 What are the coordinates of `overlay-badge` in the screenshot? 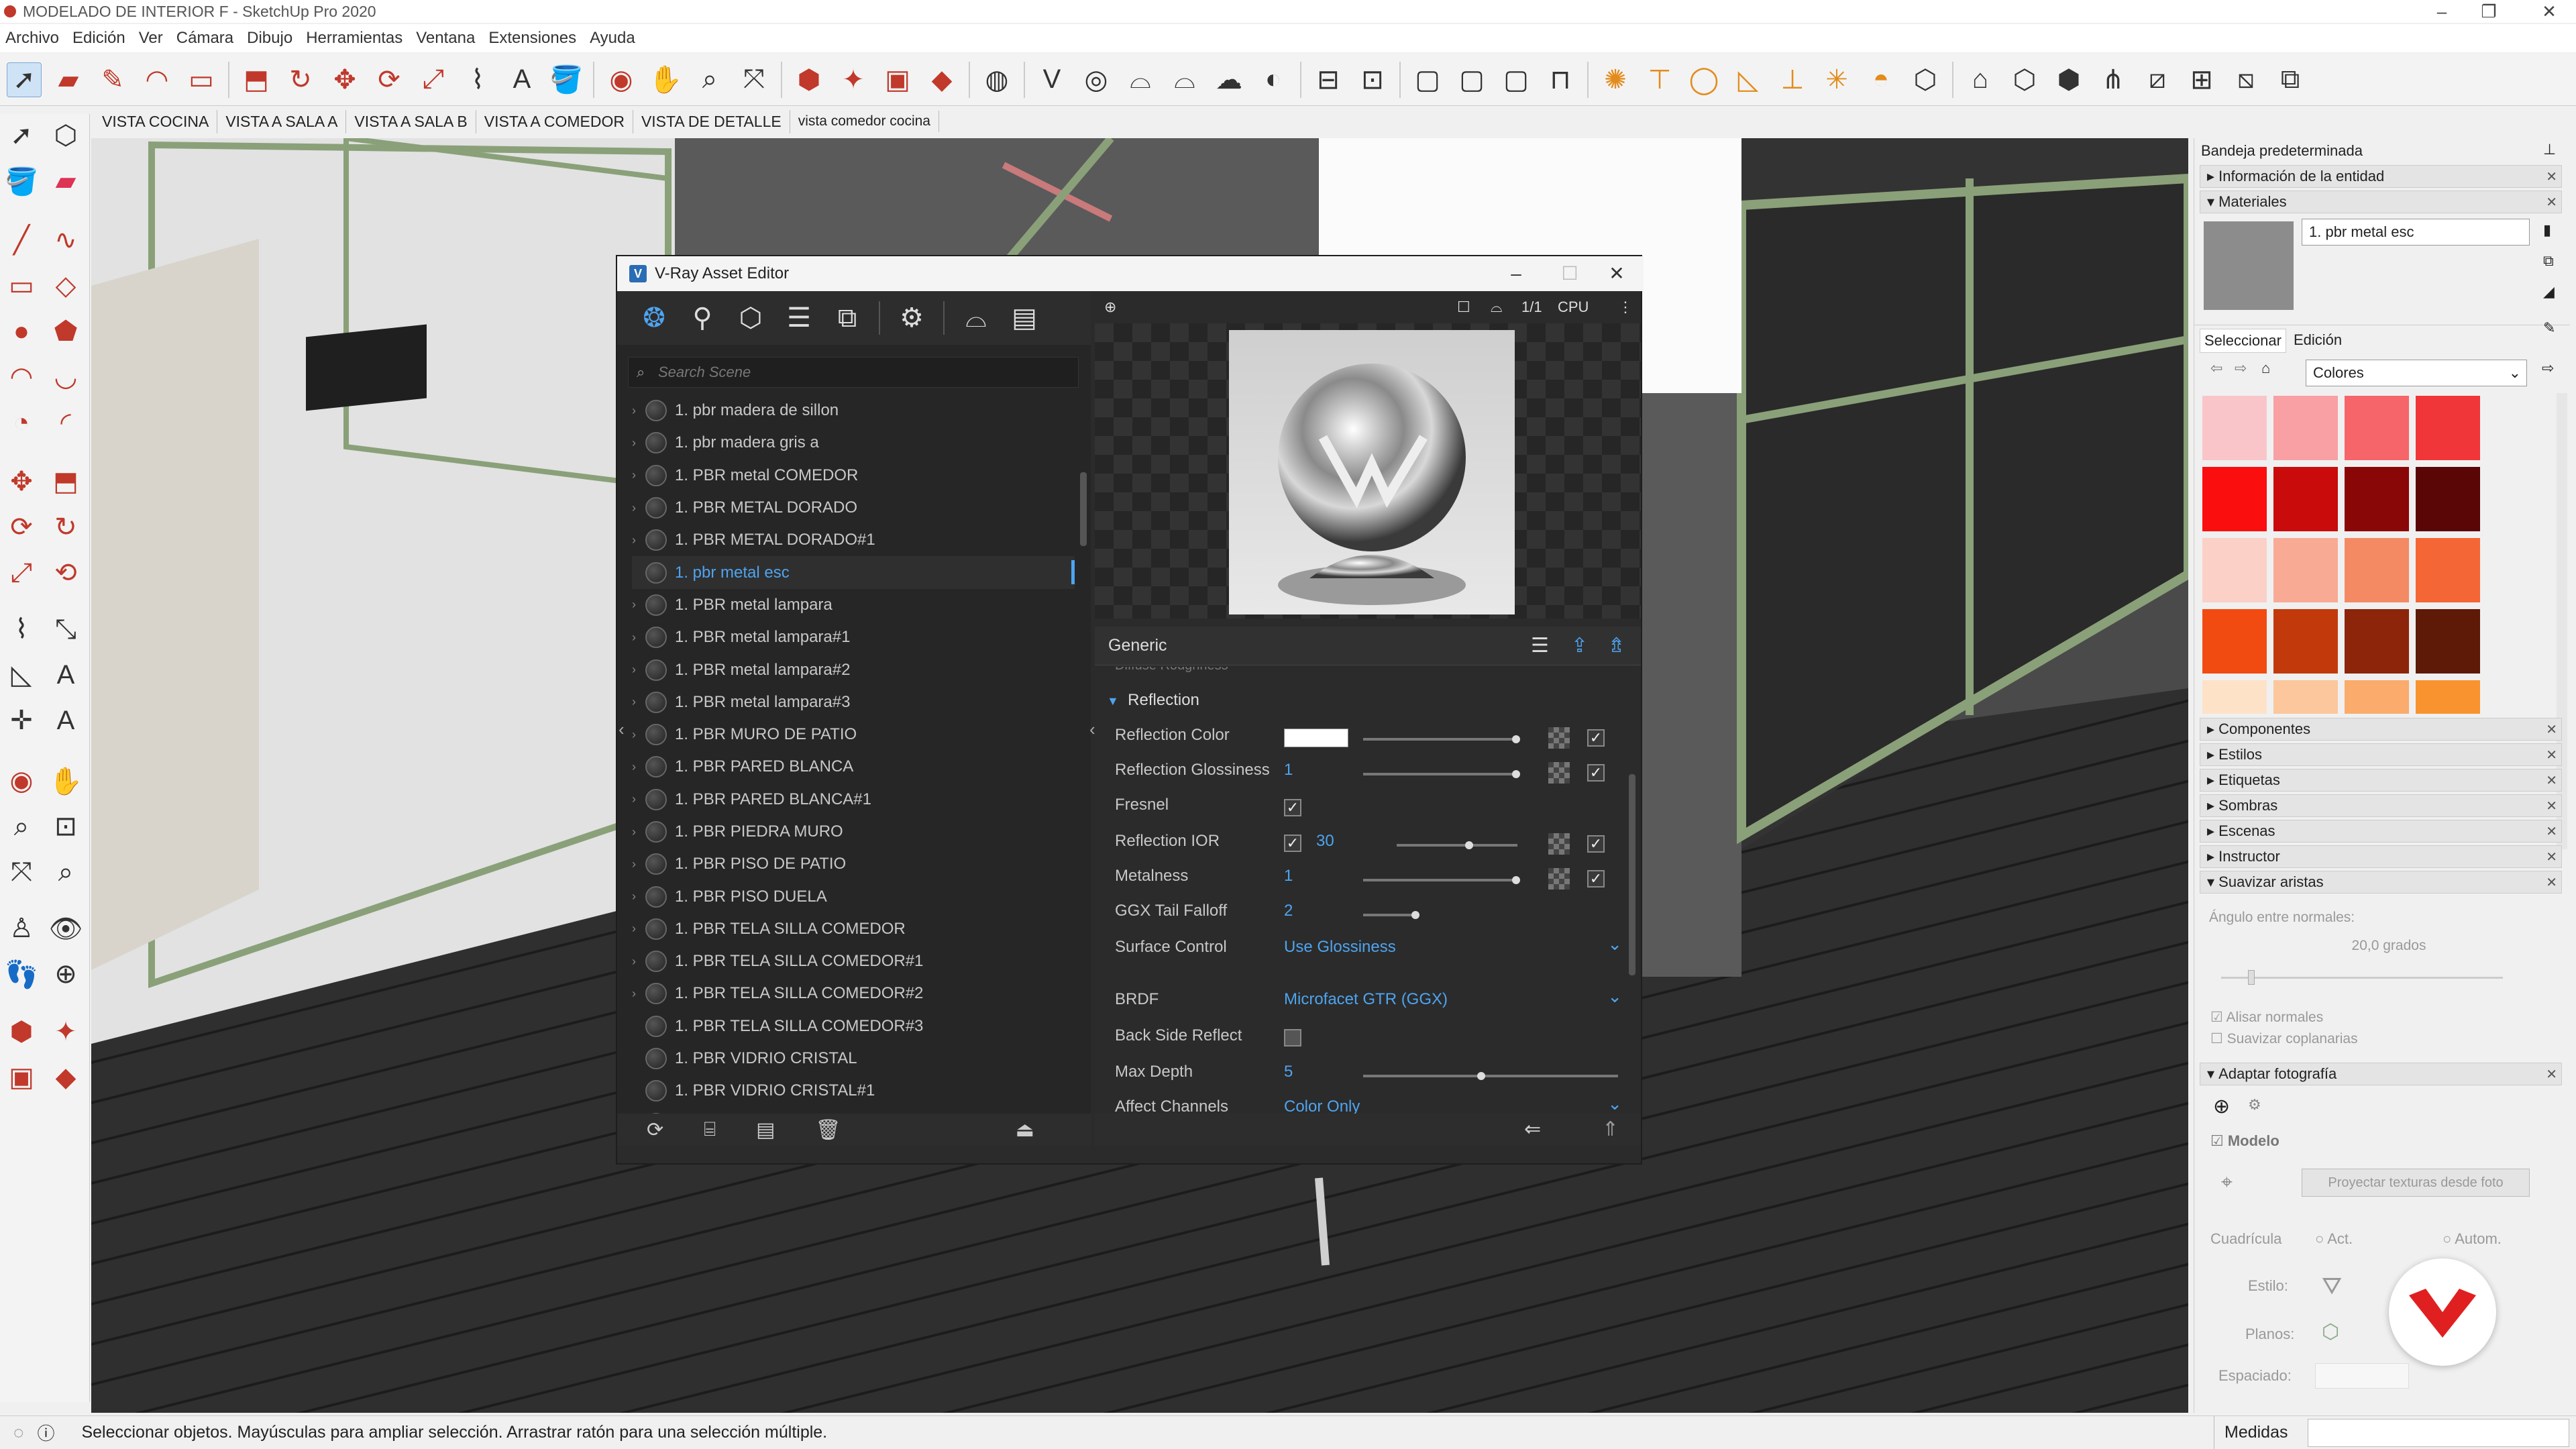 It's located at (2442, 1312).